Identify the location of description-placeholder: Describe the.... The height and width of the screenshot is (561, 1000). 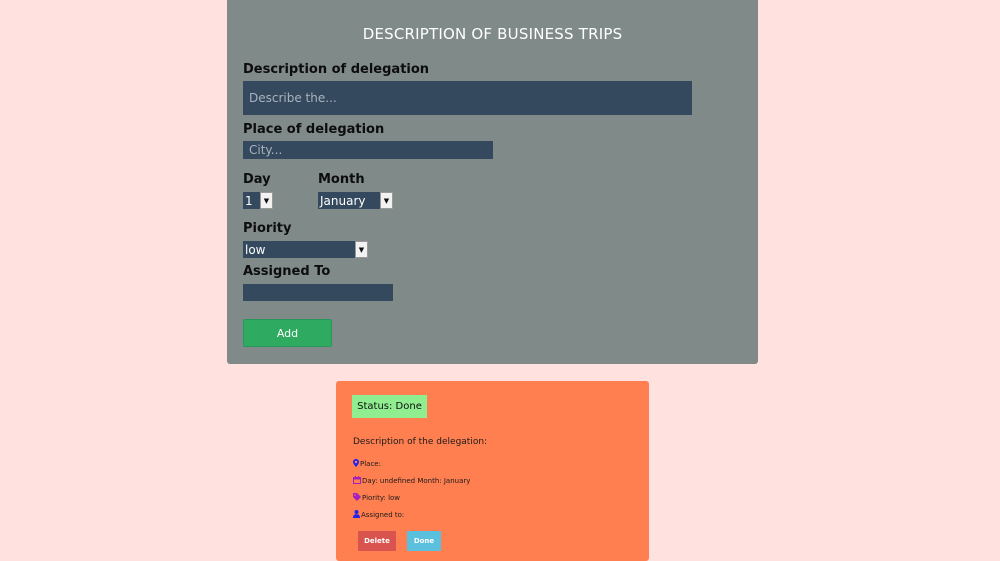
(293, 98).